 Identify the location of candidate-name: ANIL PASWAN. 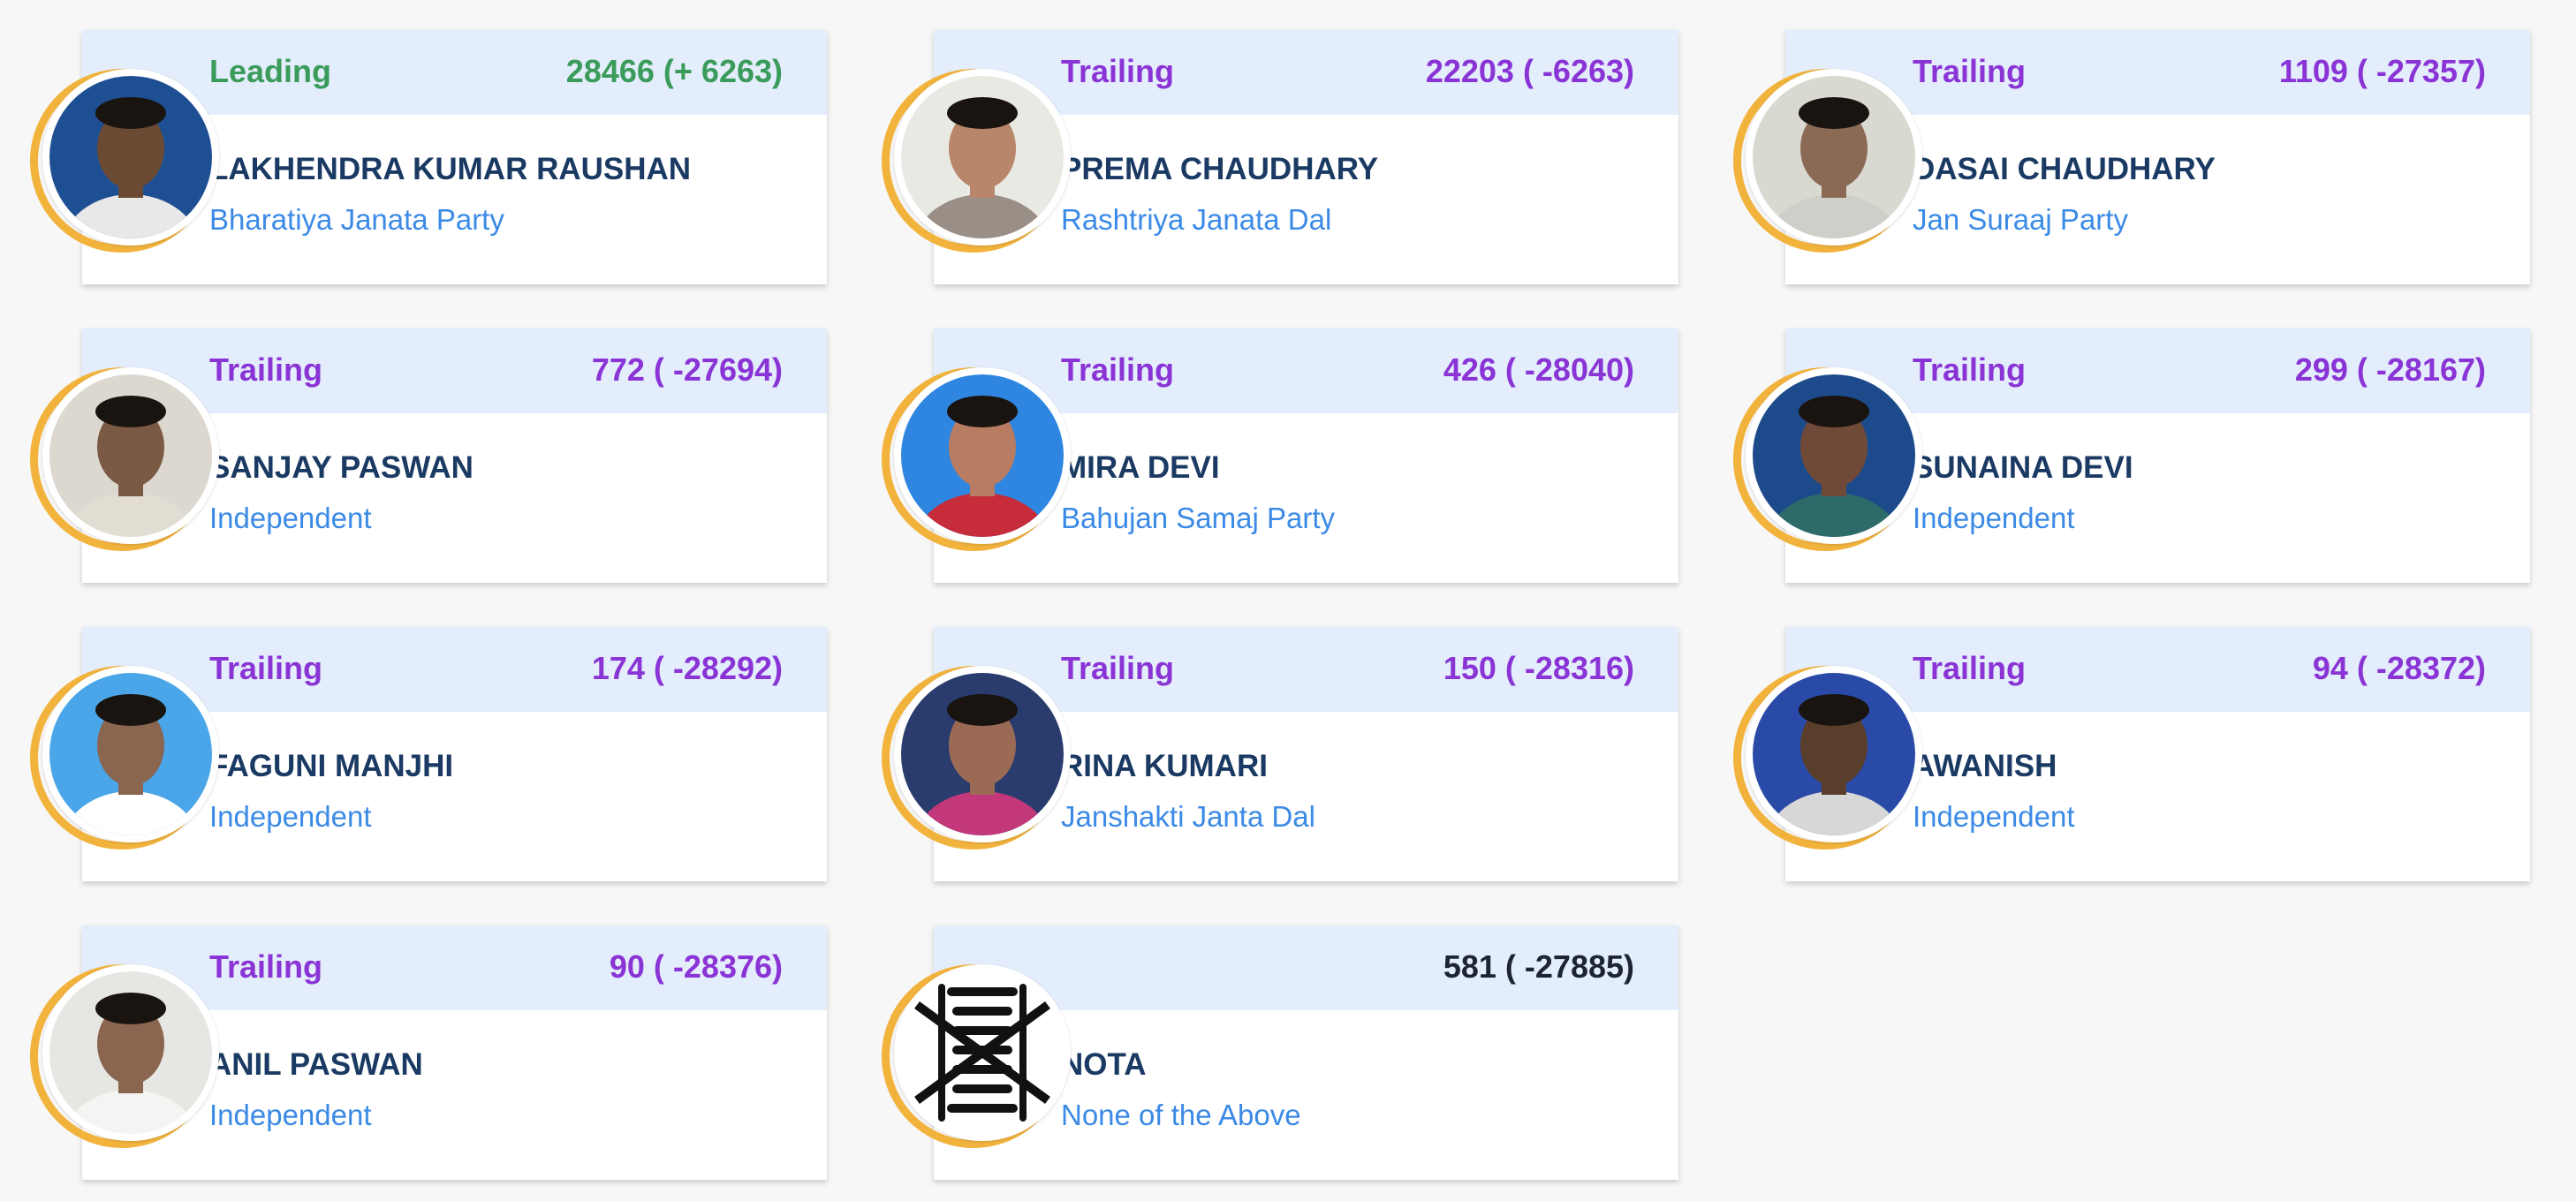
(316, 1064).